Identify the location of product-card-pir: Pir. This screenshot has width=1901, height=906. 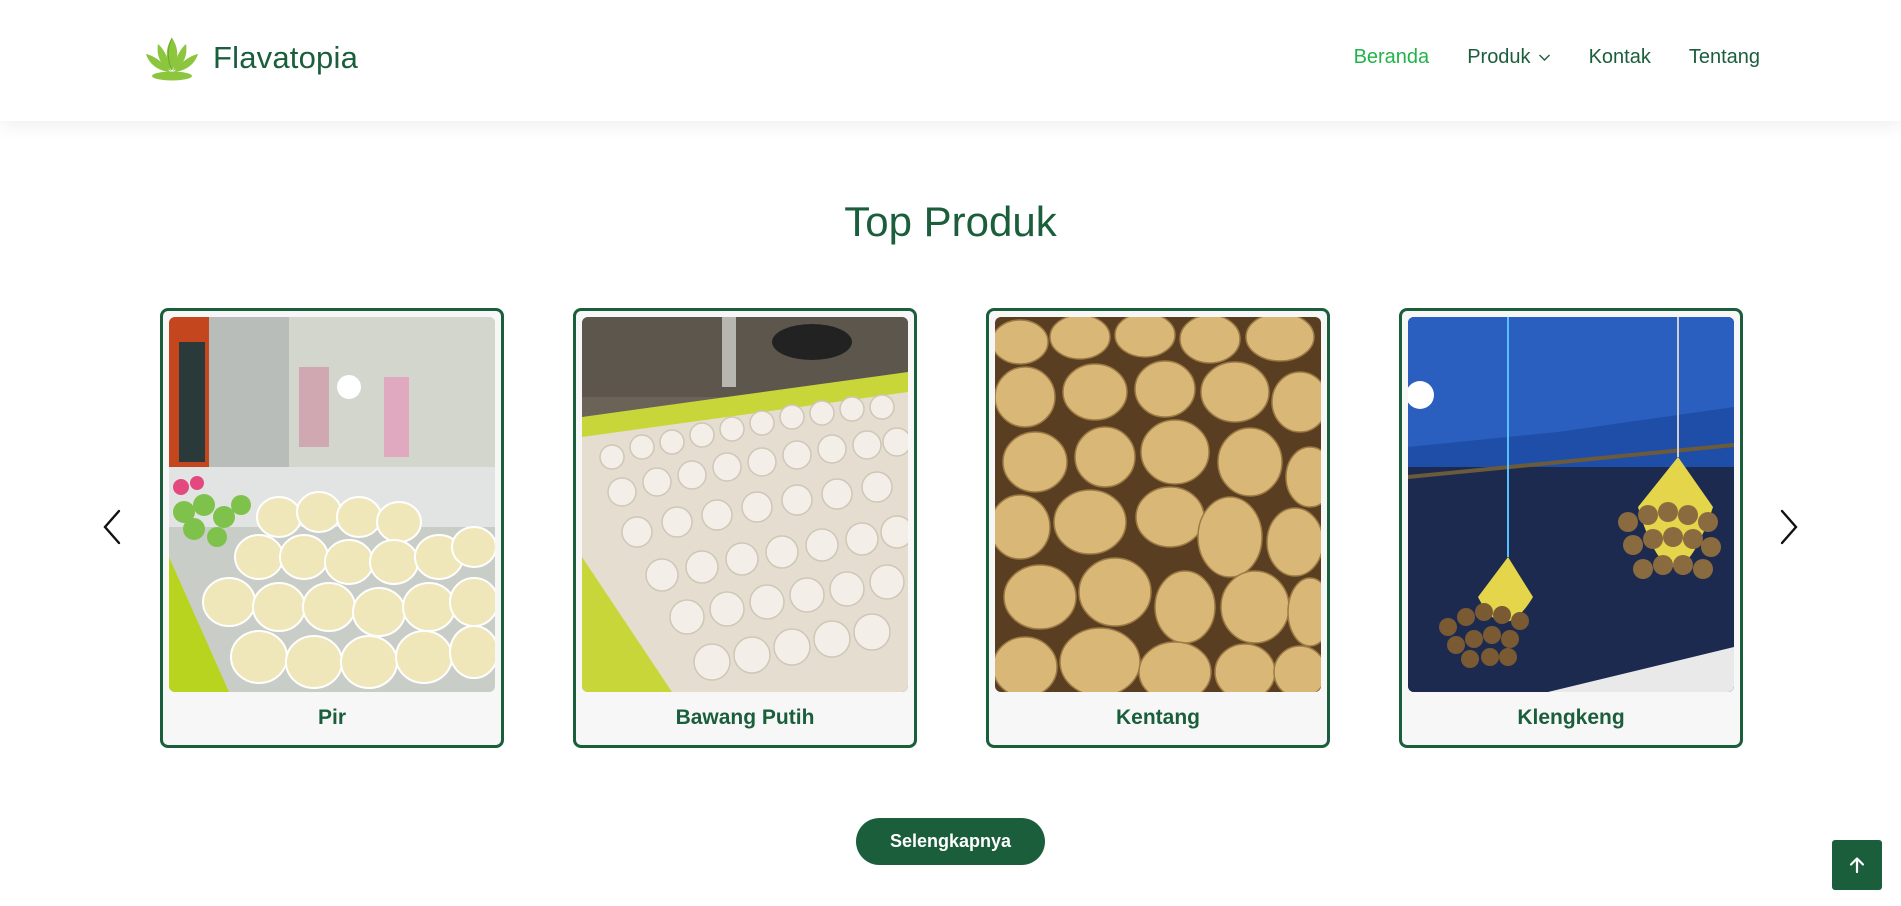
(332, 528).